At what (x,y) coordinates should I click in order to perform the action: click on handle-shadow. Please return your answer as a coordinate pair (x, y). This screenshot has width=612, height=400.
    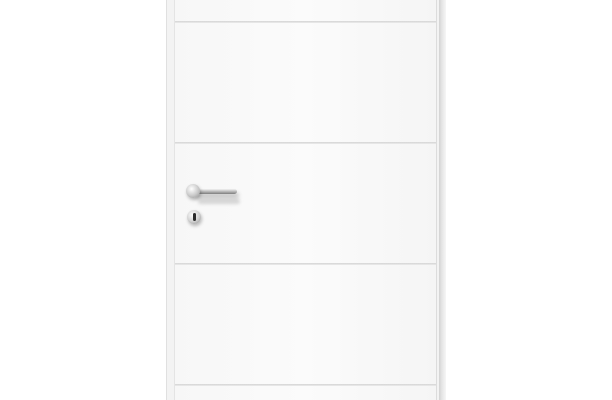
    Looking at the image, I should click on (219, 201).